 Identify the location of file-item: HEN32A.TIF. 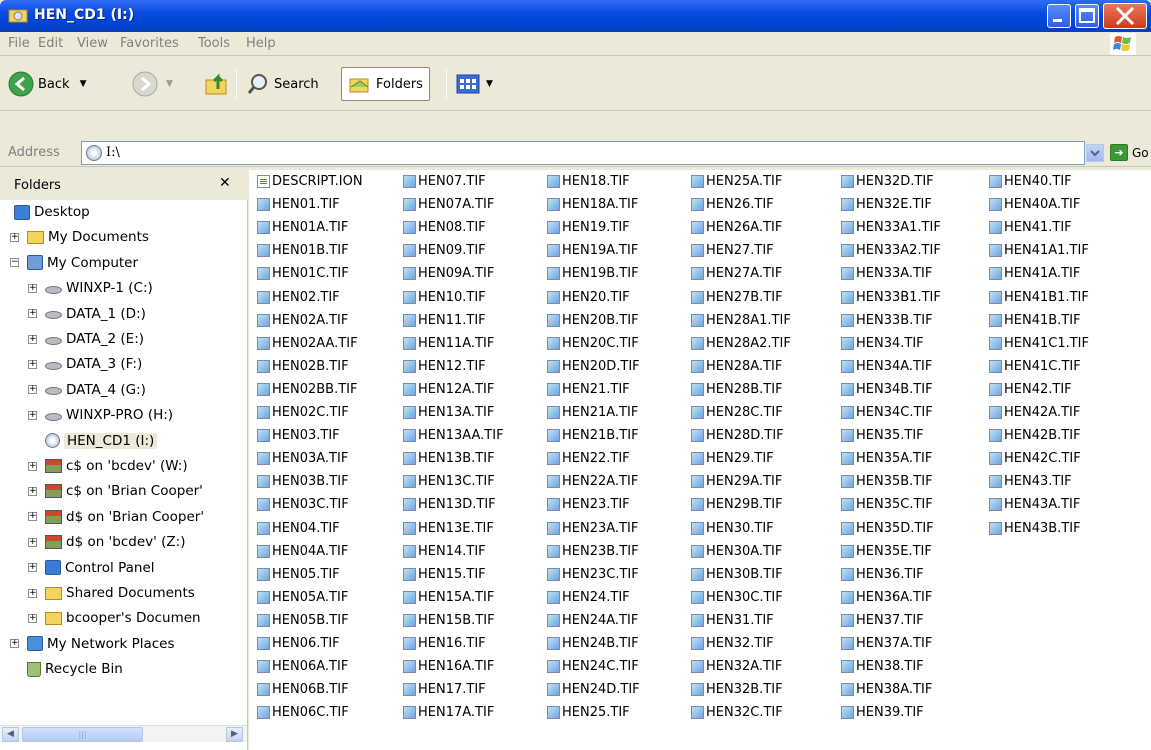
(736, 666).